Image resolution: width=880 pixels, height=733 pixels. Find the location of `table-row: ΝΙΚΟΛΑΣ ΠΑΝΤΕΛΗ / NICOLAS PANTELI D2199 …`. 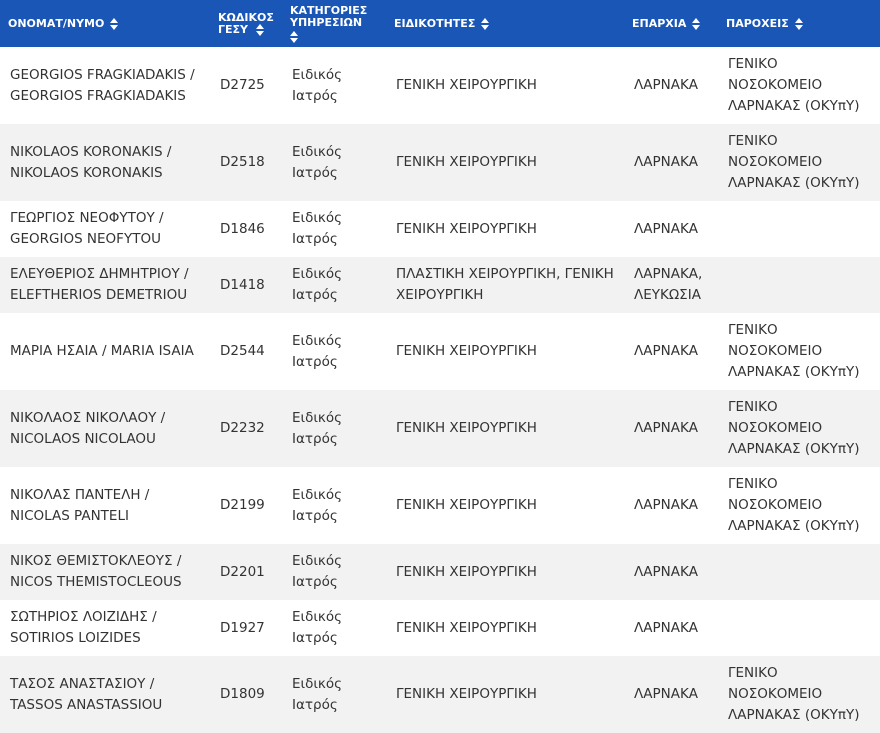

table-row: ΝΙΚΟΛΑΣ ΠΑΝΤΕΛΗ / NICOLAS PANTELI D2199 … is located at coordinates (440, 505).